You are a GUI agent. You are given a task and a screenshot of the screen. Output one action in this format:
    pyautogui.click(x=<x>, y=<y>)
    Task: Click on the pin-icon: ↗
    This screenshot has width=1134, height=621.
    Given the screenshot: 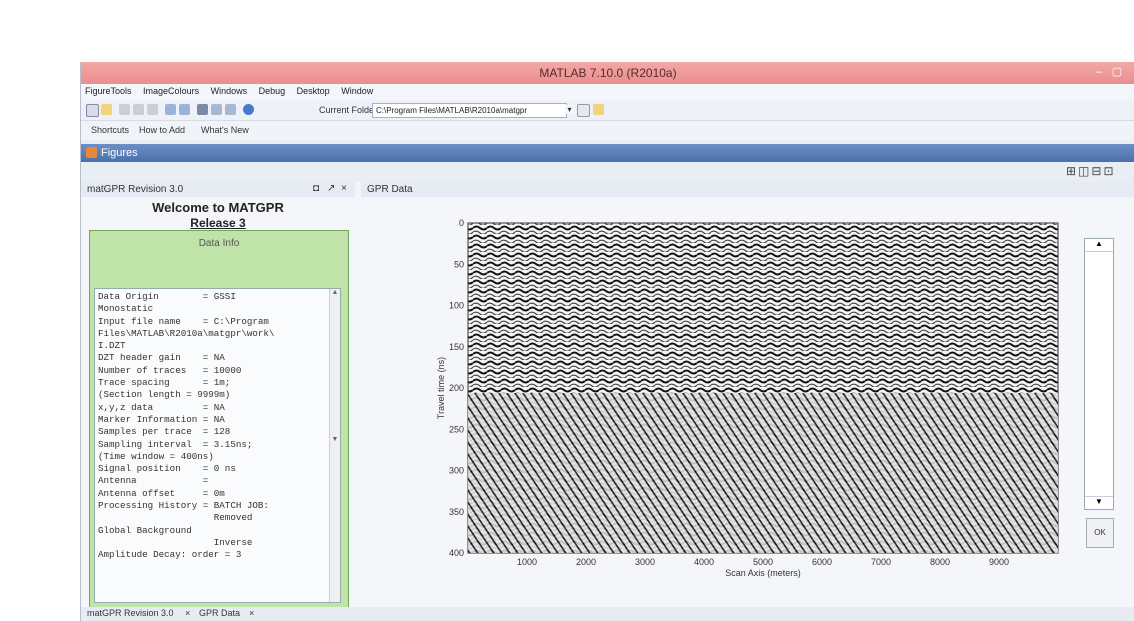 What is the action you would take?
    pyautogui.click(x=331, y=188)
    